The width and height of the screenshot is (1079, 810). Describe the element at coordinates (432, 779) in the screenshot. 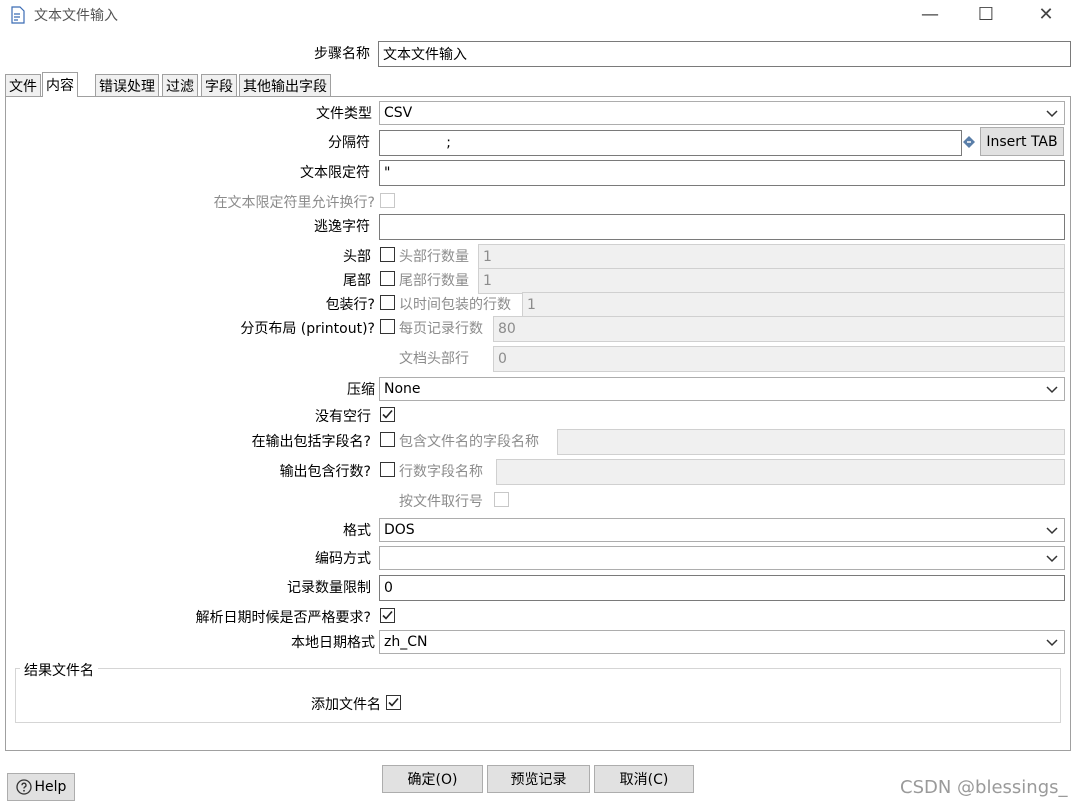

I see `ok-button: 确定(O)` at that location.